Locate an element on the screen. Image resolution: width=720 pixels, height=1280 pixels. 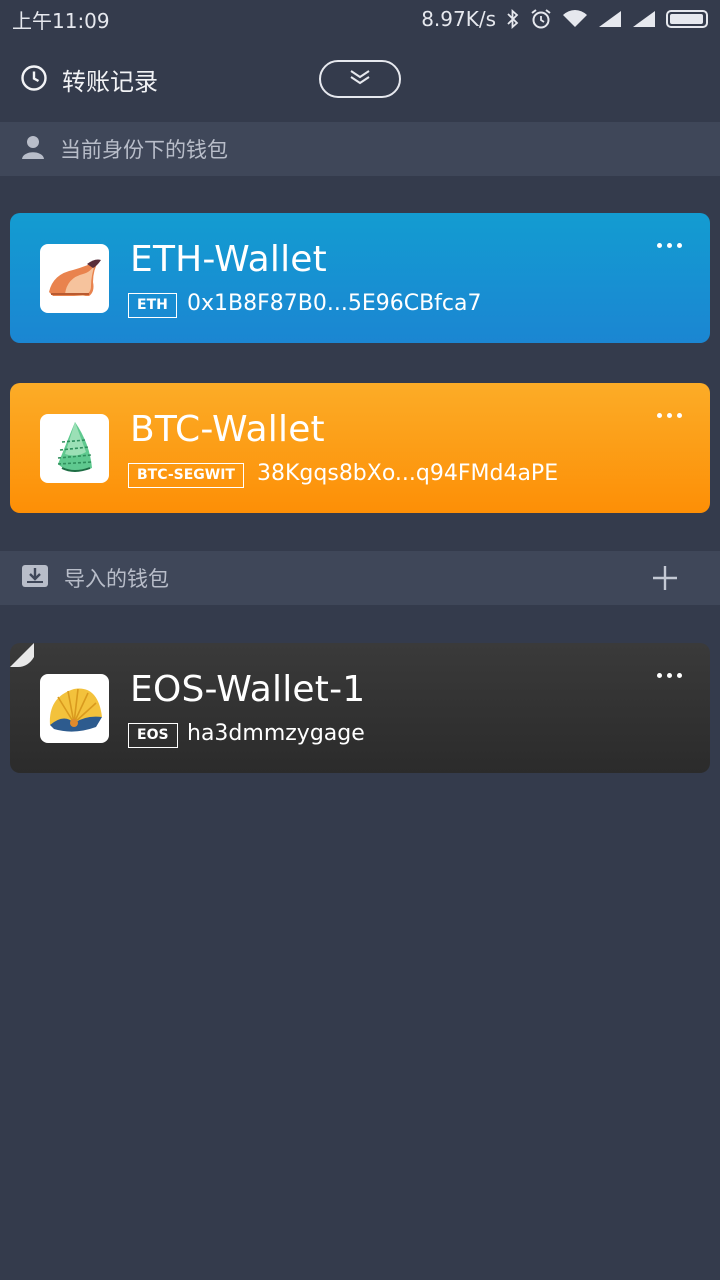
collapse-button is located at coordinates (360, 79).